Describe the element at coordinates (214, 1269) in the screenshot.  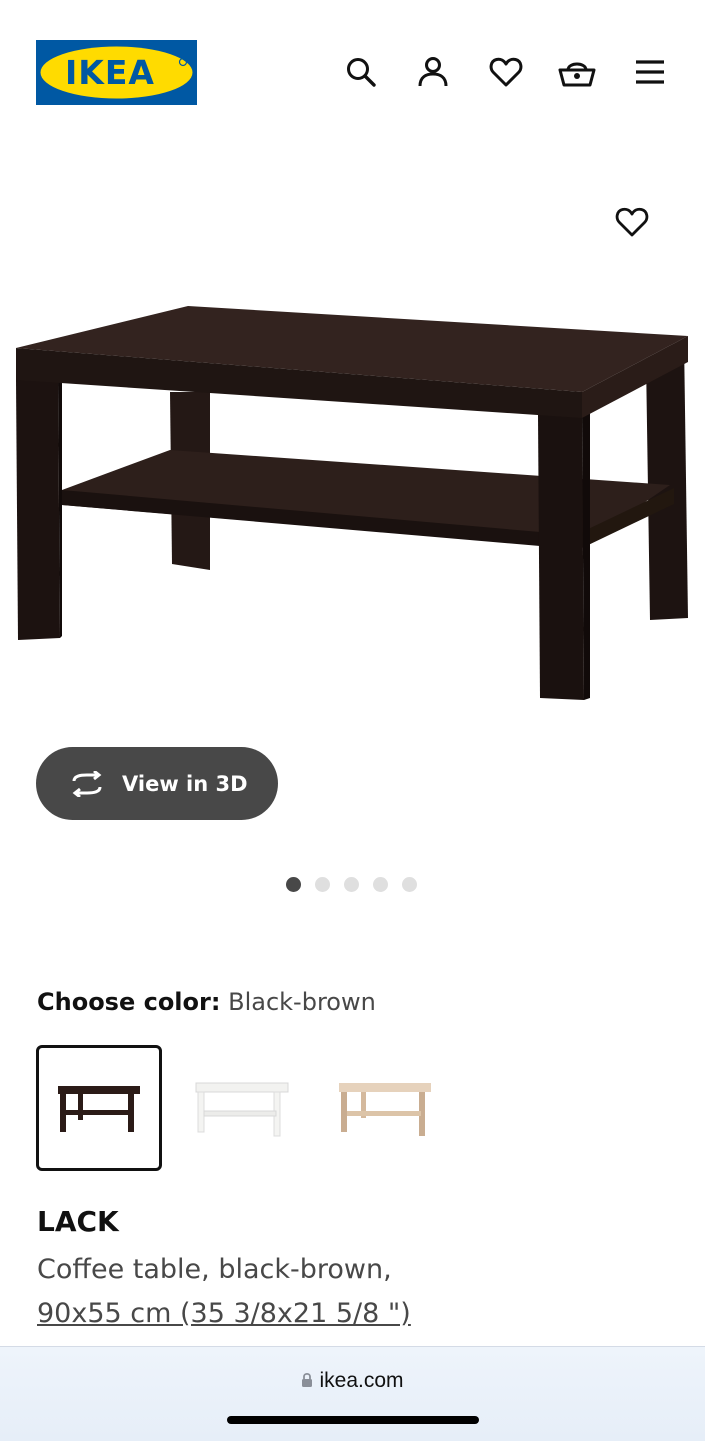
I see `product-type: Coffee table, black-brown,` at that location.